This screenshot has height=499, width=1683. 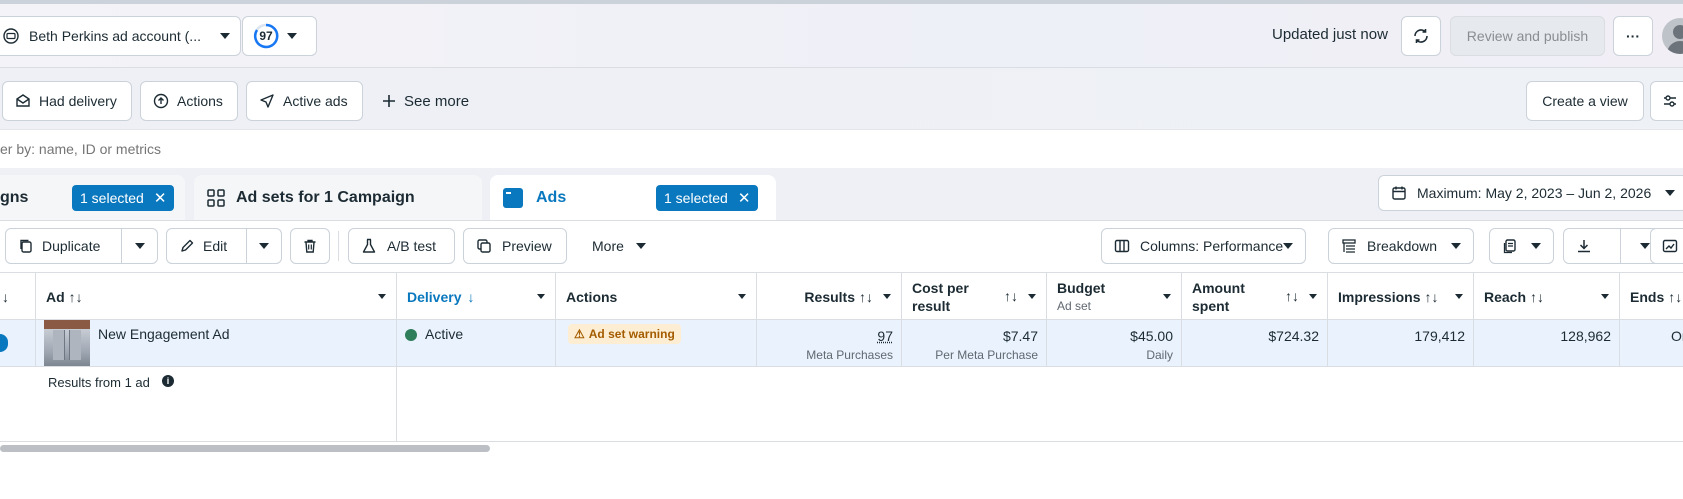 I want to click on header-cost-per-result: Cost per result ↑↓, so click(x=974, y=297).